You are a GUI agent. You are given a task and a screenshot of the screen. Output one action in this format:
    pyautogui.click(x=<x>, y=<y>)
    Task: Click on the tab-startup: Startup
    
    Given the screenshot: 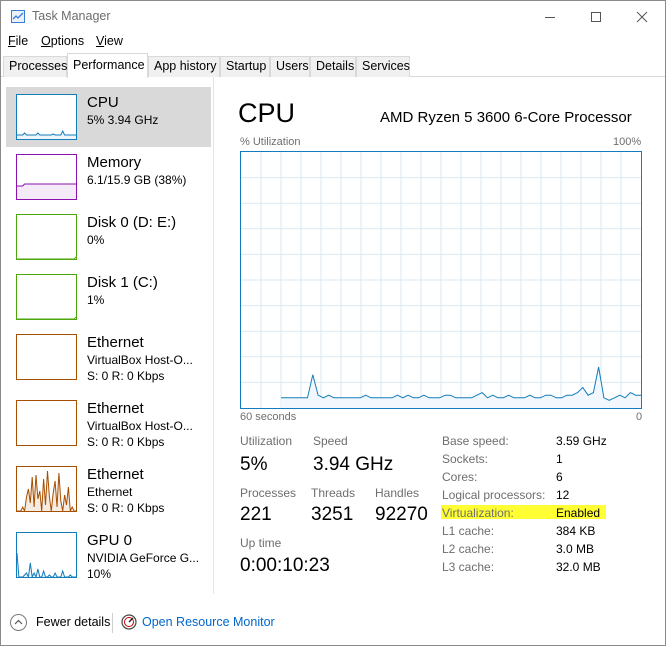 What is the action you would take?
    pyautogui.click(x=245, y=66)
    